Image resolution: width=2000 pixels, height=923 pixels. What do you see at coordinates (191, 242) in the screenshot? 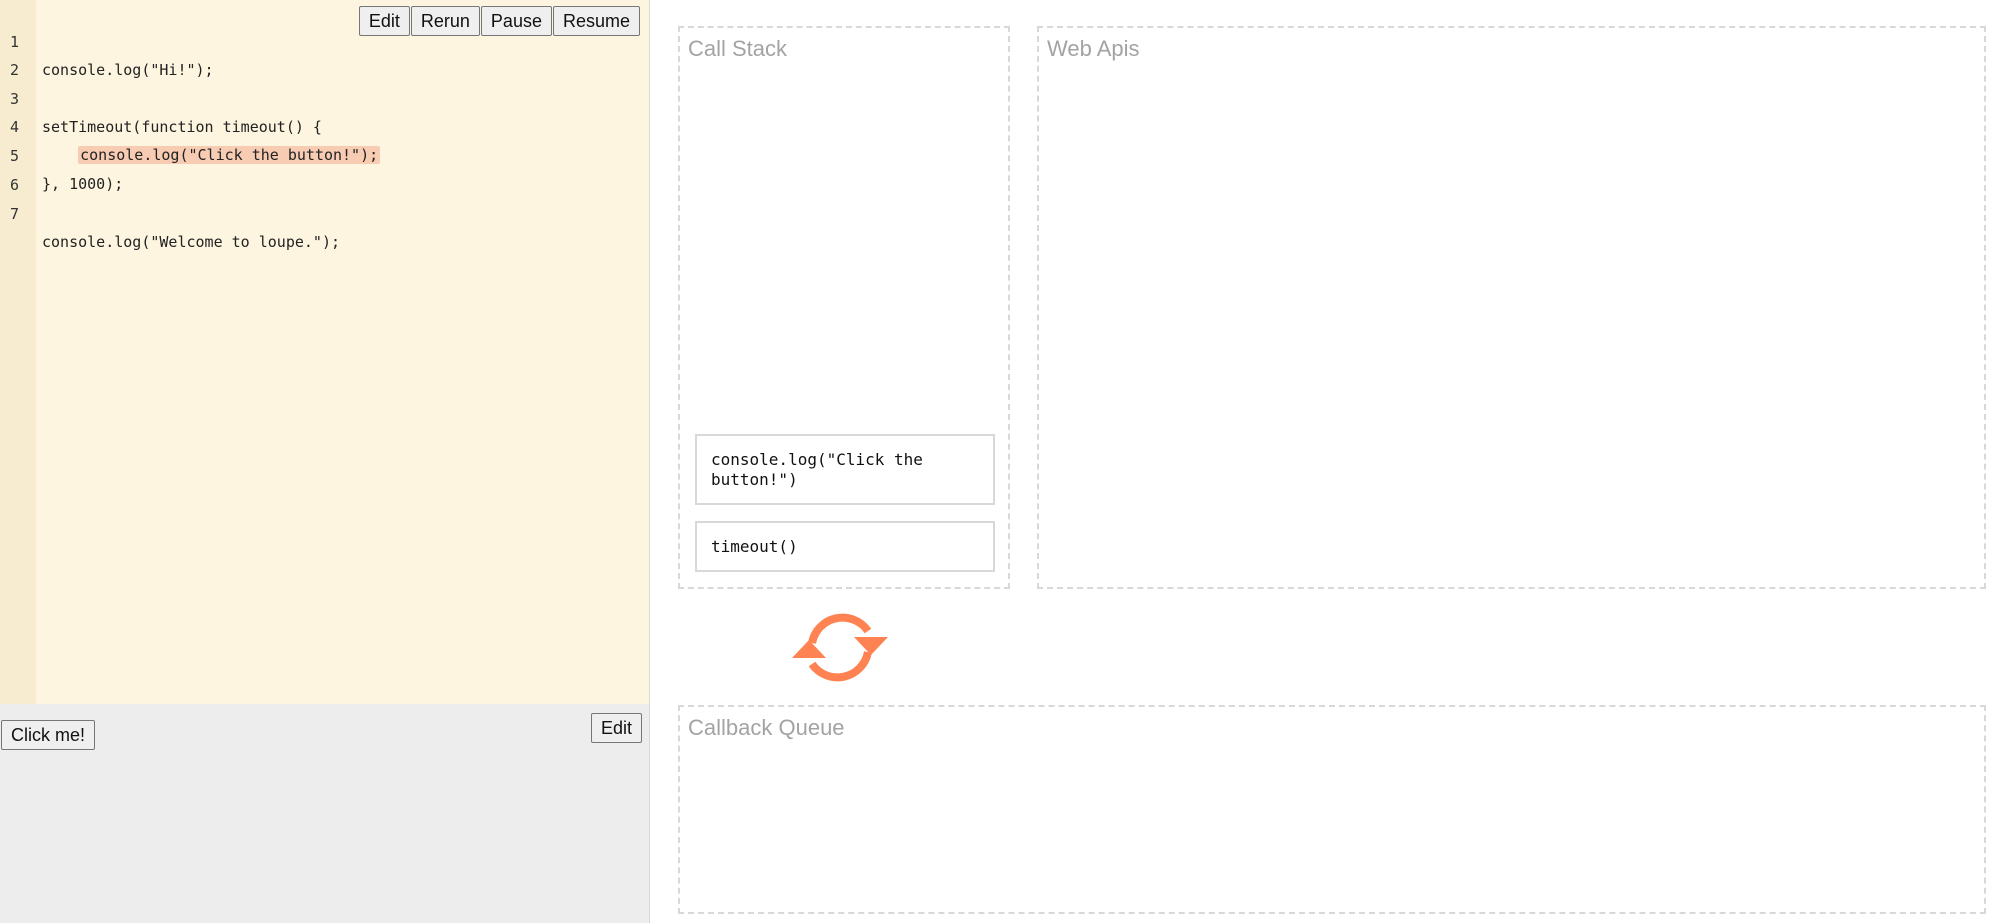
I see `code-text: console.log("Welcome to loupe.");` at bounding box center [191, 242].